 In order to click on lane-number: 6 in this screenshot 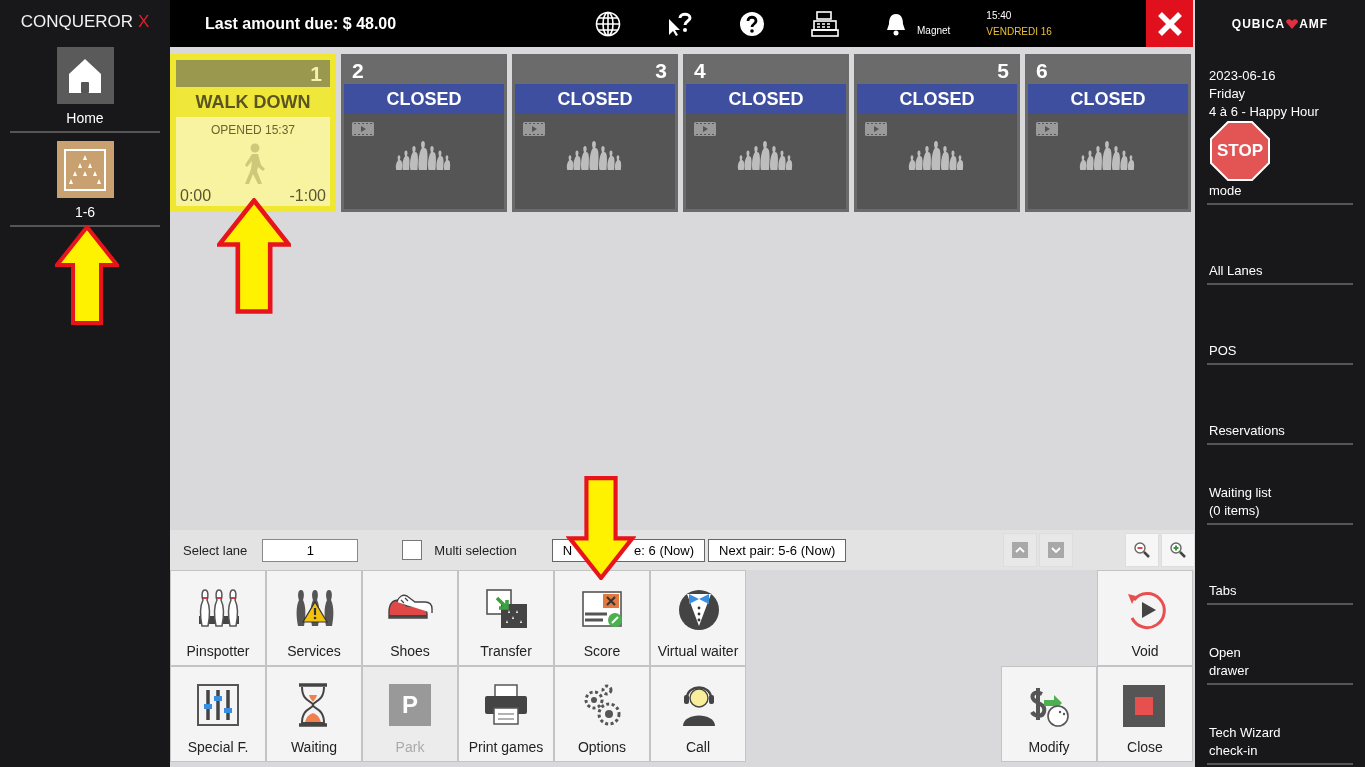, I will do `click(1042, 70)`.